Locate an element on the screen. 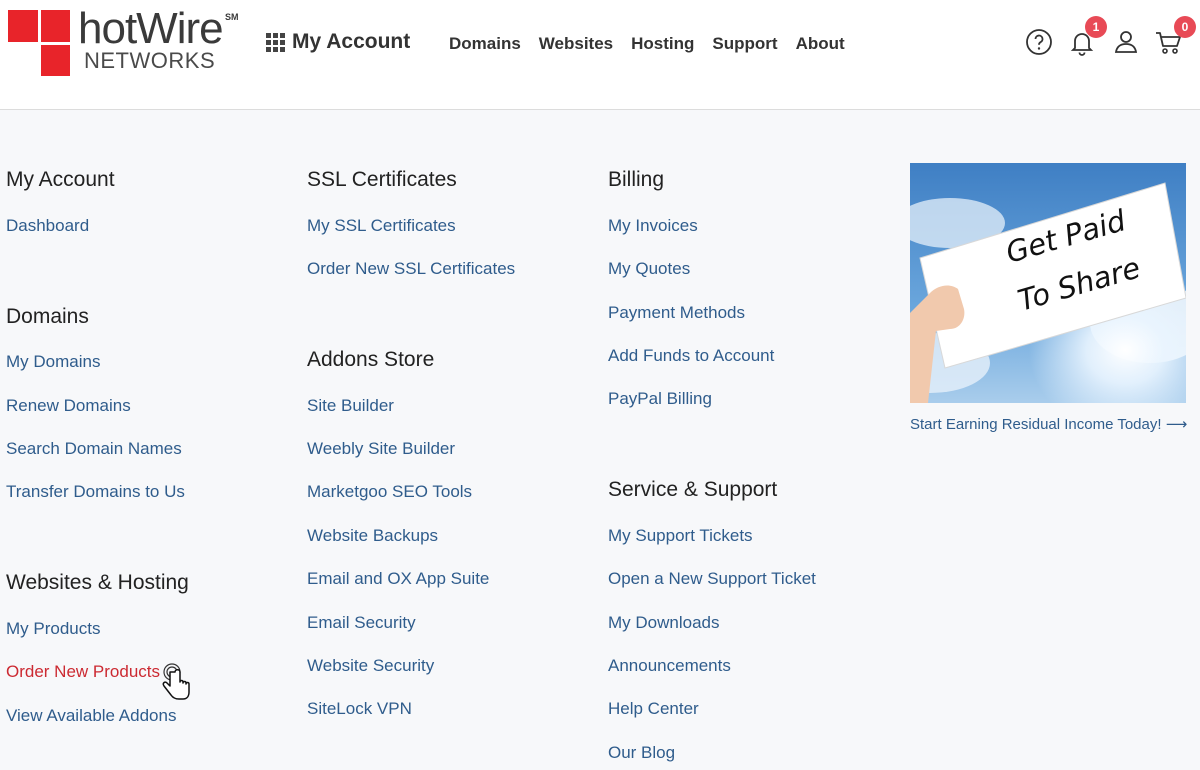  logo-wordmark: hotWire is located at coordinates (151, 28).